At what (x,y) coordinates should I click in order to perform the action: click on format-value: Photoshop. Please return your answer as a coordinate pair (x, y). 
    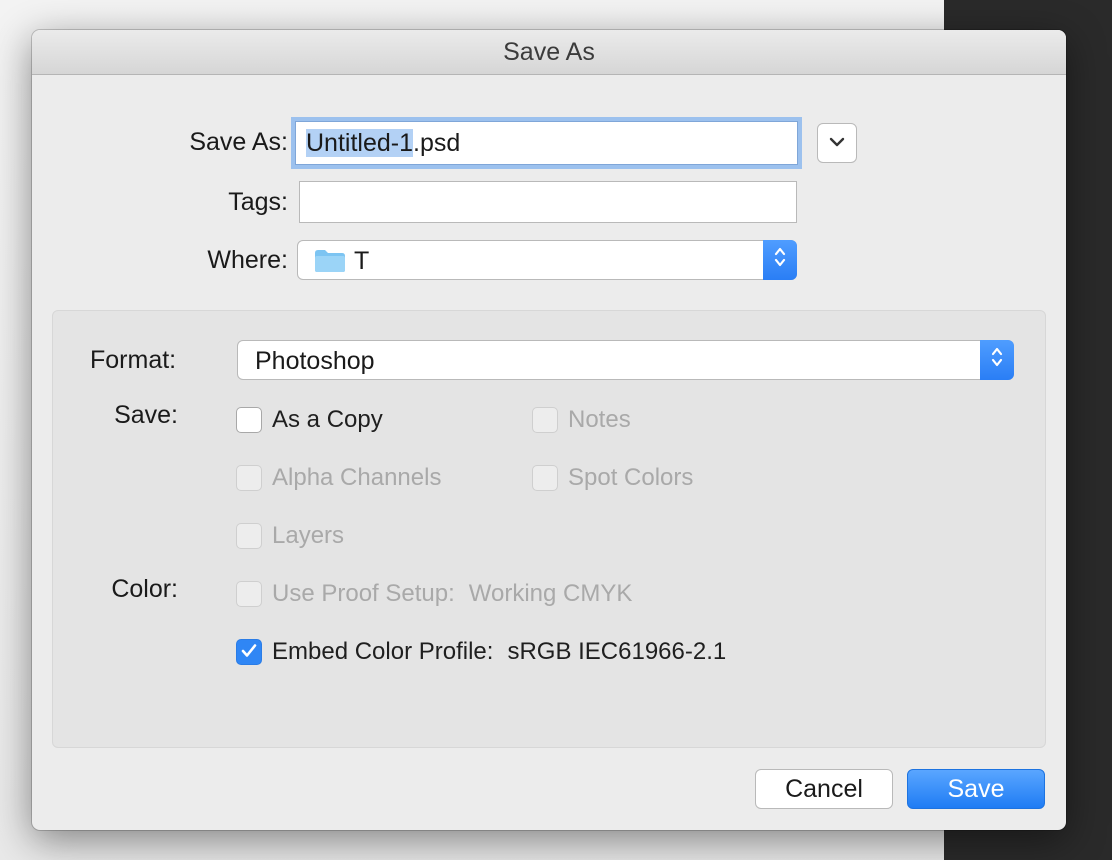
    Looking at the image, I should click on (315, 361).